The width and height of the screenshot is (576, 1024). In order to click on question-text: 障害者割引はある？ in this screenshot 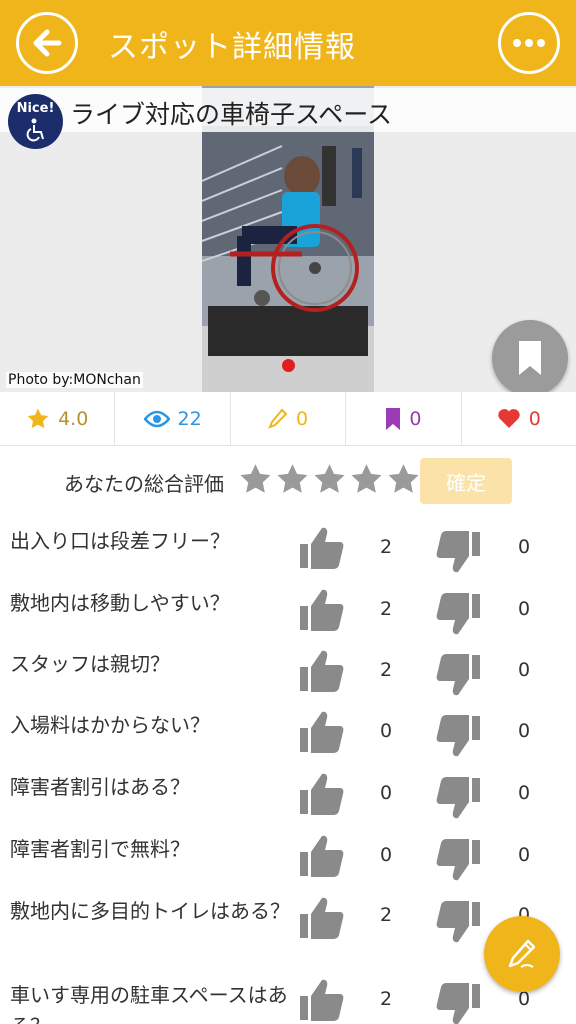, I will do `click(100, 787)`.